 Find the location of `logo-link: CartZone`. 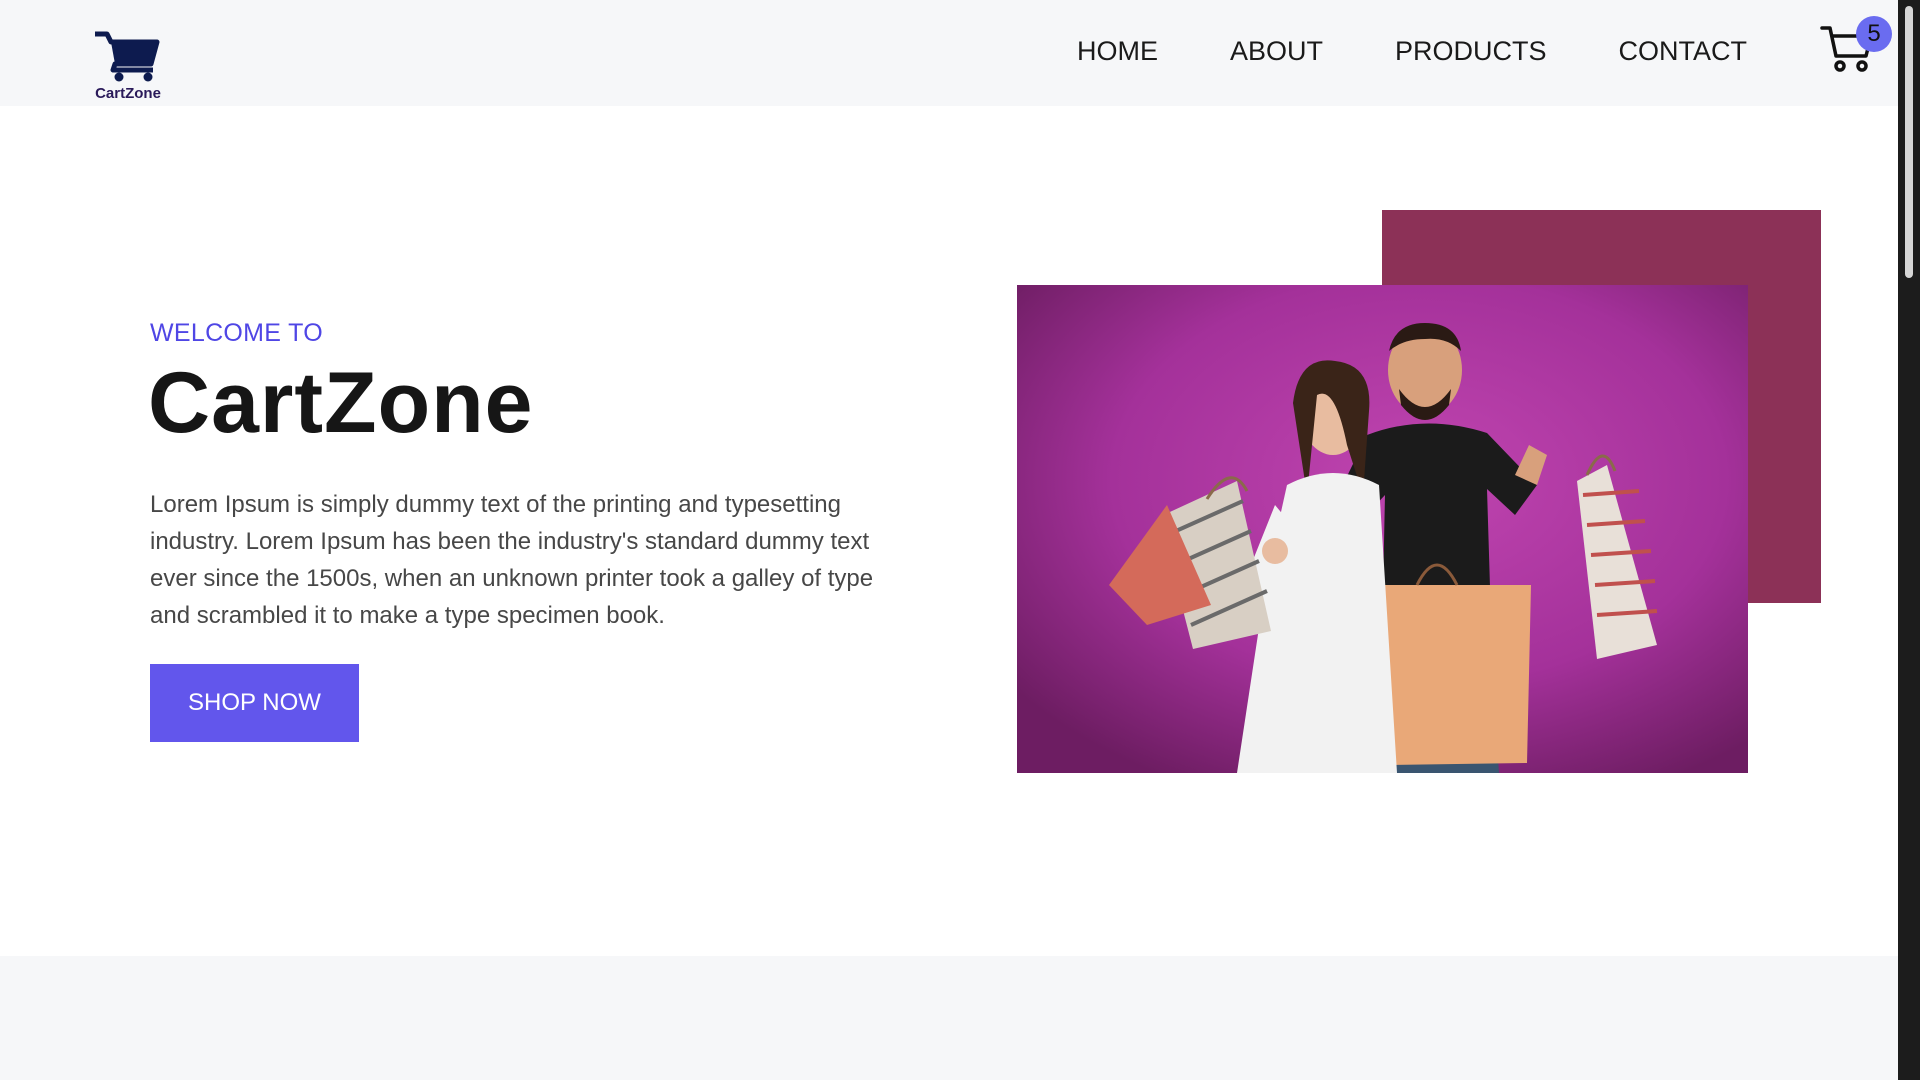

logo-link: CartZone is located at coordinates (128, 66).